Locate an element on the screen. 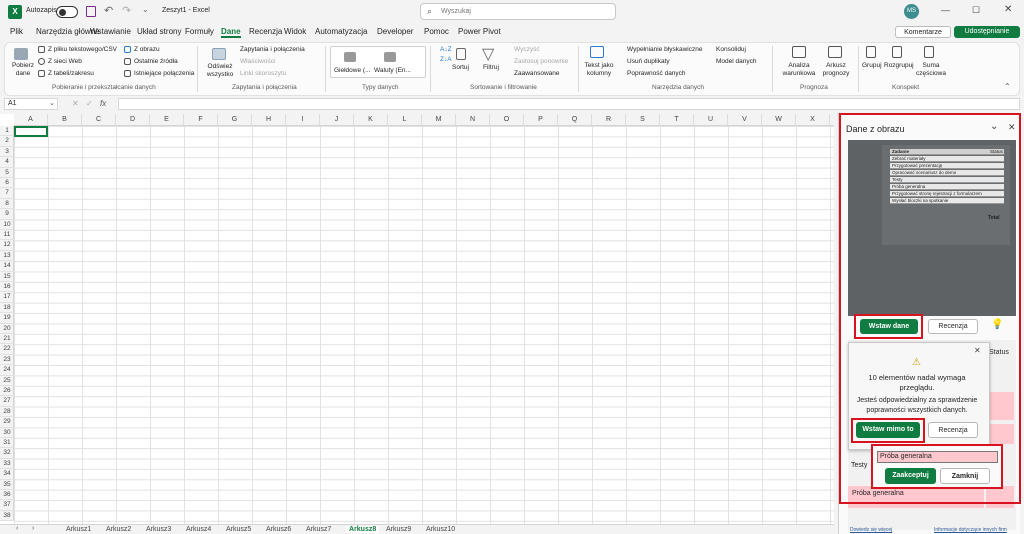  next-sheet-icon: › is located at coordinates (33, 528).